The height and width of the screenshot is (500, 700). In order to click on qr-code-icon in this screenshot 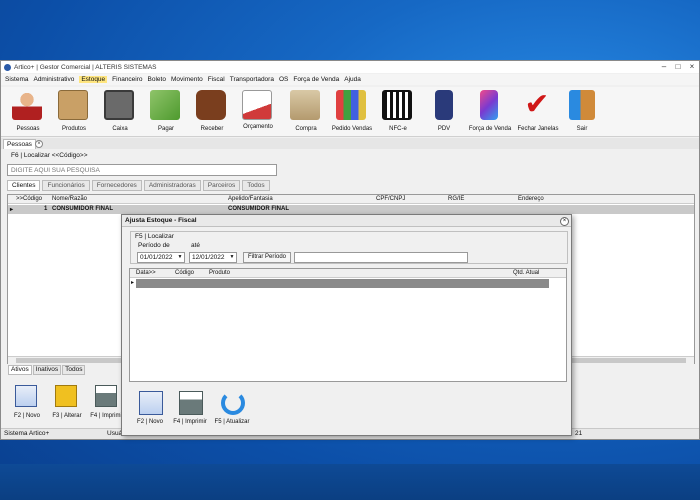, I will do `click(397, 105)`.